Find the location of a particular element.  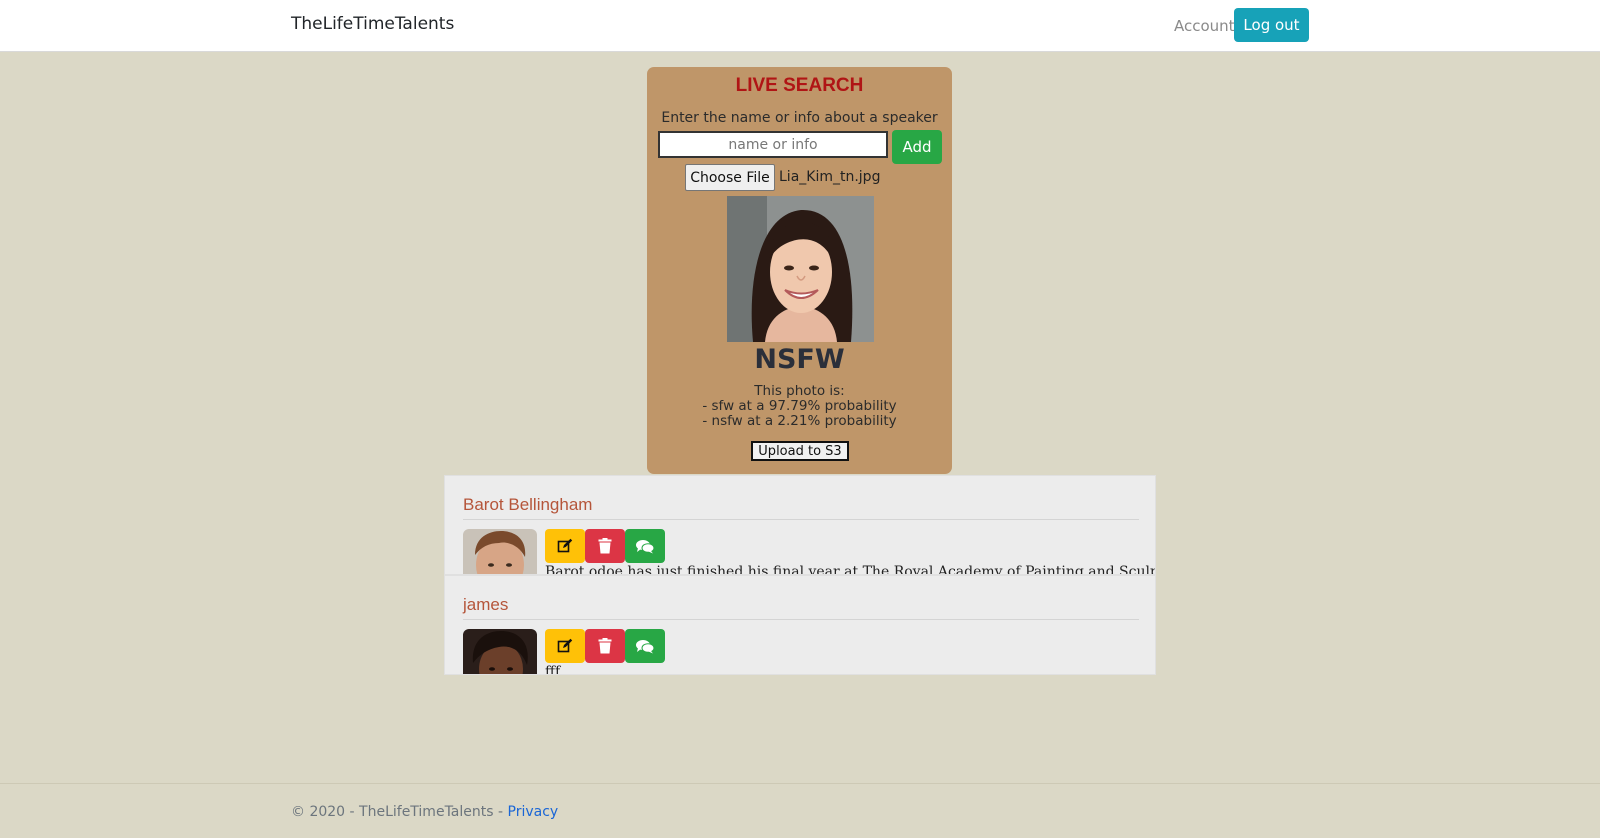

result-sfw-line: - sfw at a 97.79% probability is located at coordinates (799, 406).